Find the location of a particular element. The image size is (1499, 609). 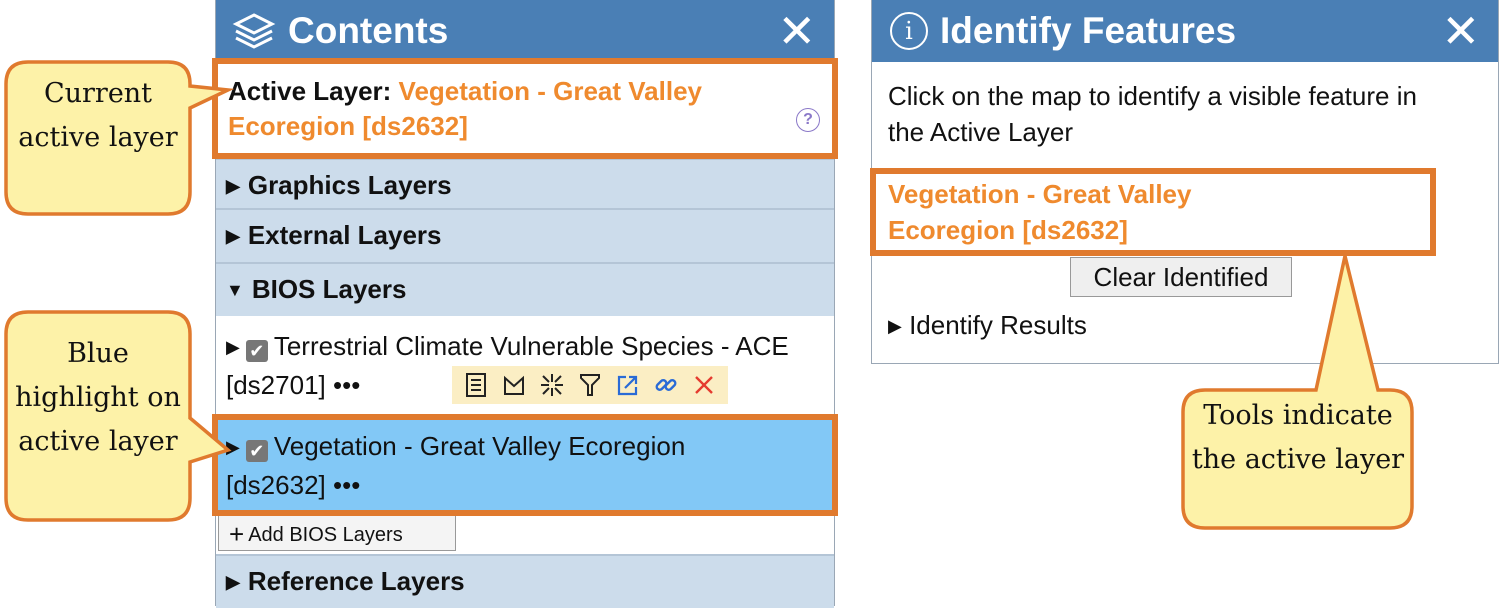

group-external-layers: ▶ External Layers is located at coordinates (525, 235).